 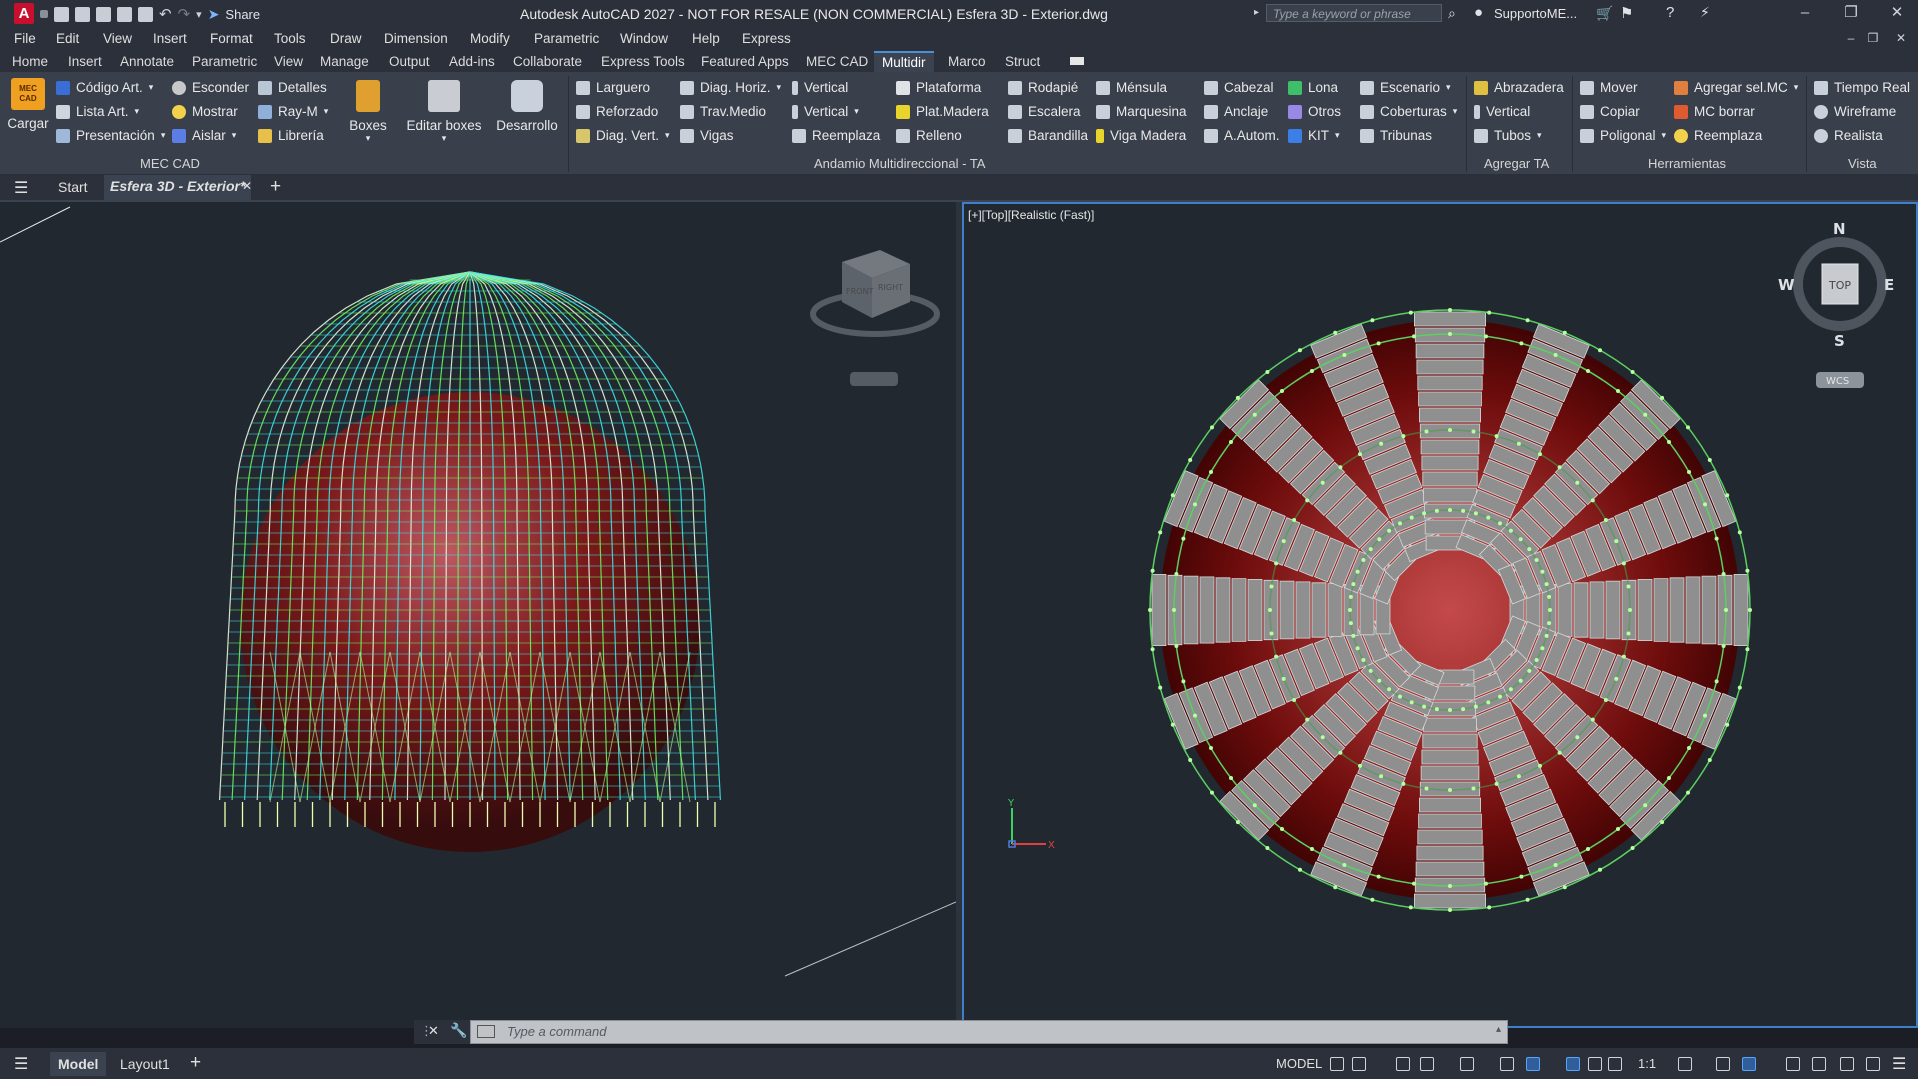 I want to click on trav-medio-button: Trav.Medio, so click(x=723, y=111).